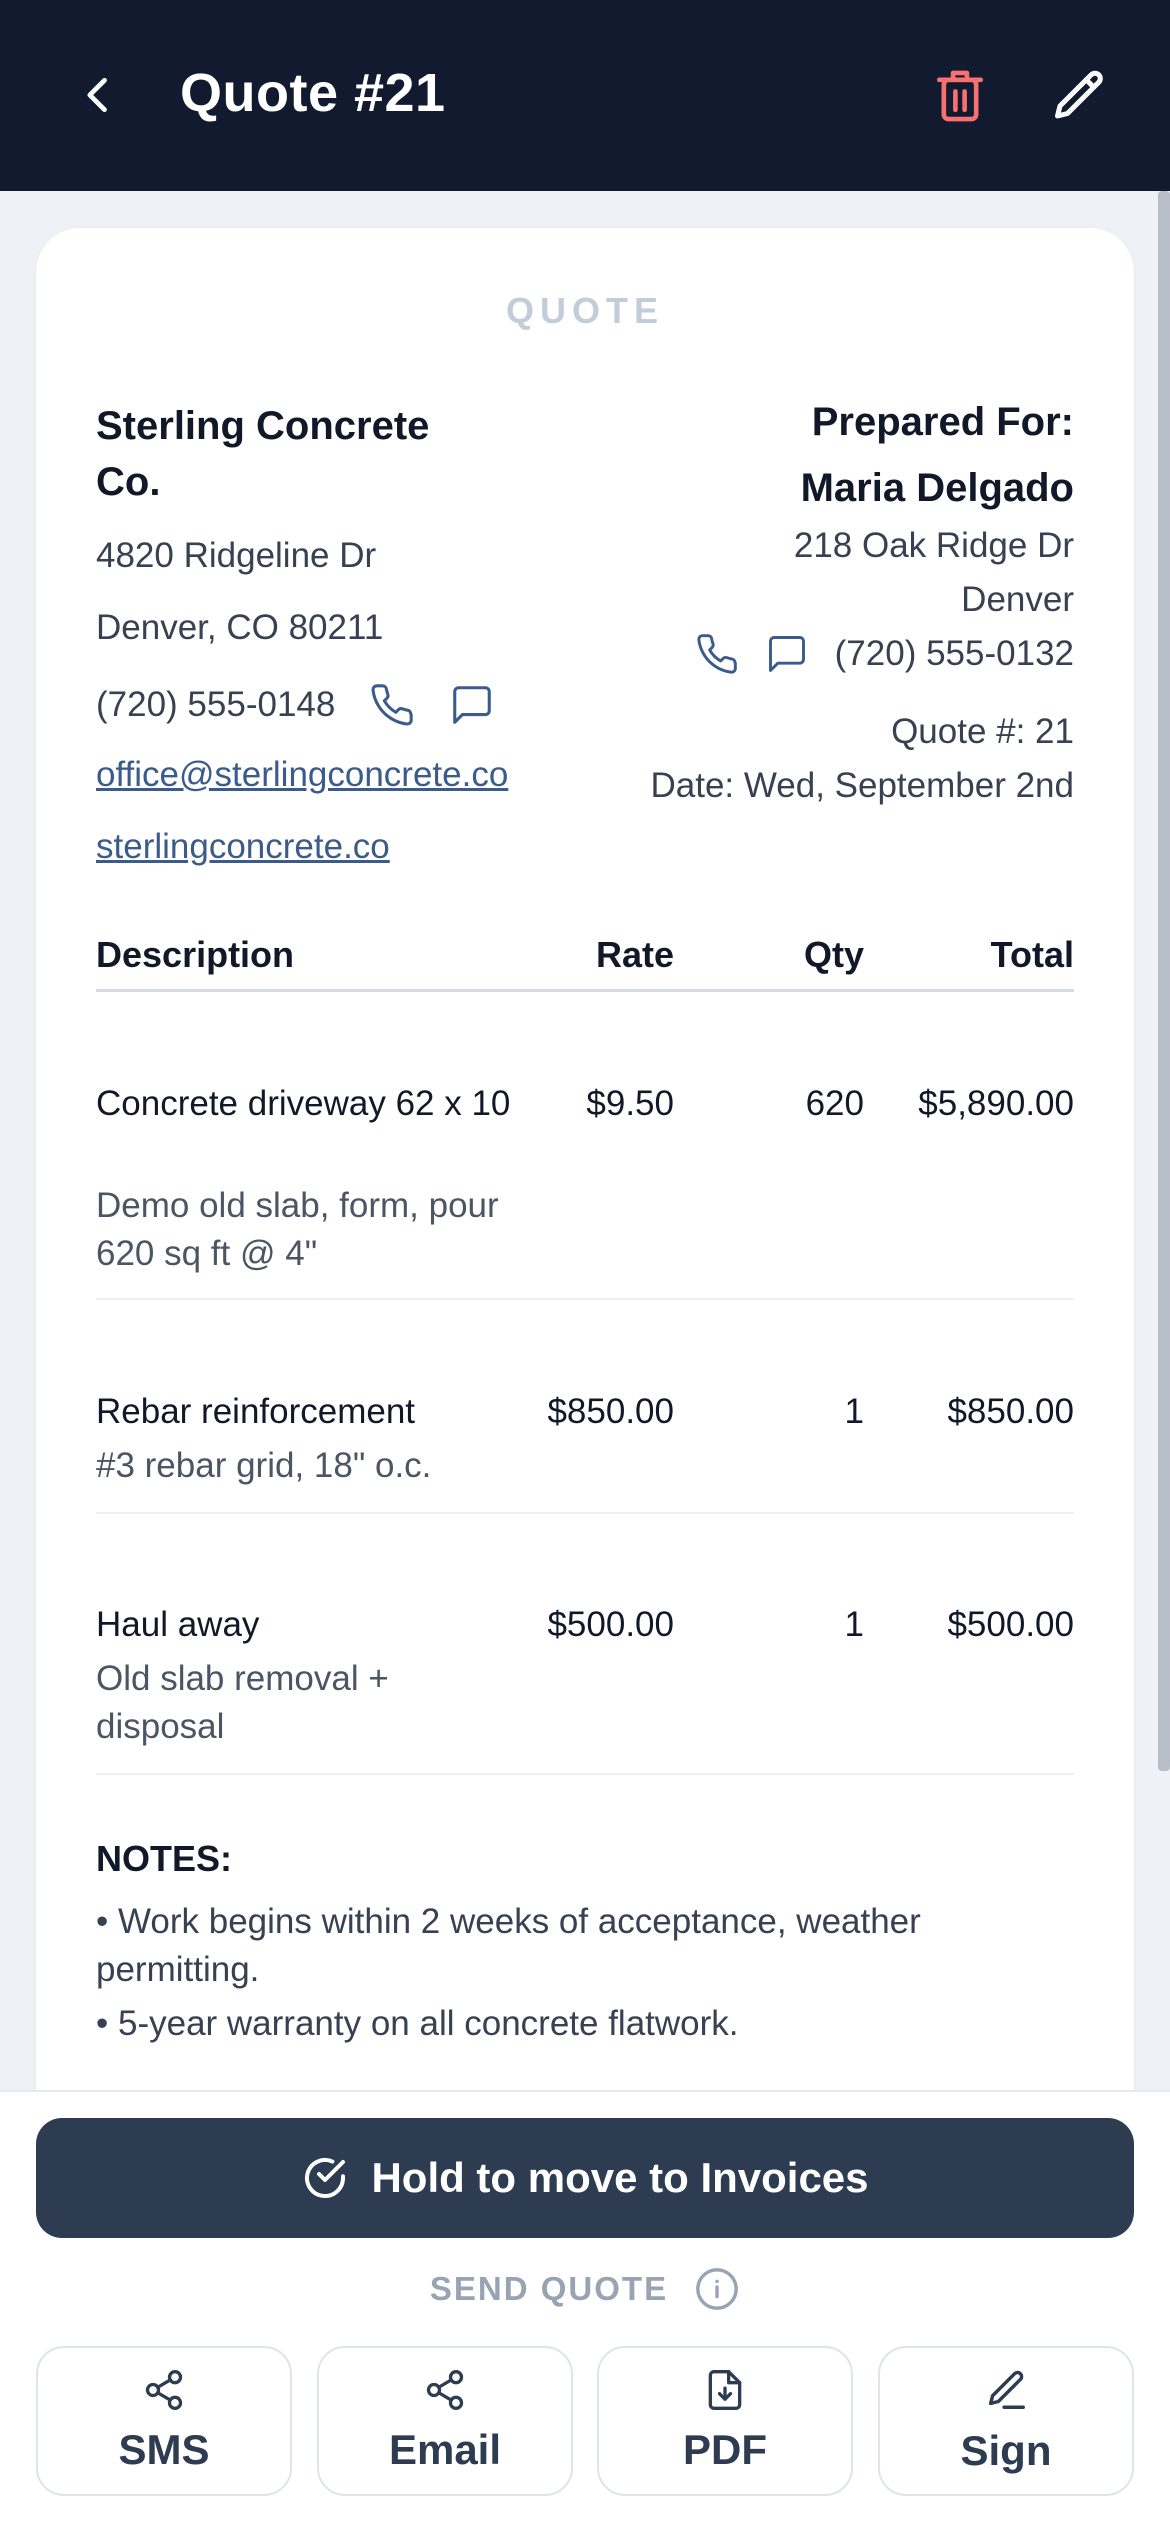 The width and height of the screenshot is (1170, 2532). I want to click on trash-icon, so click(960, 96).